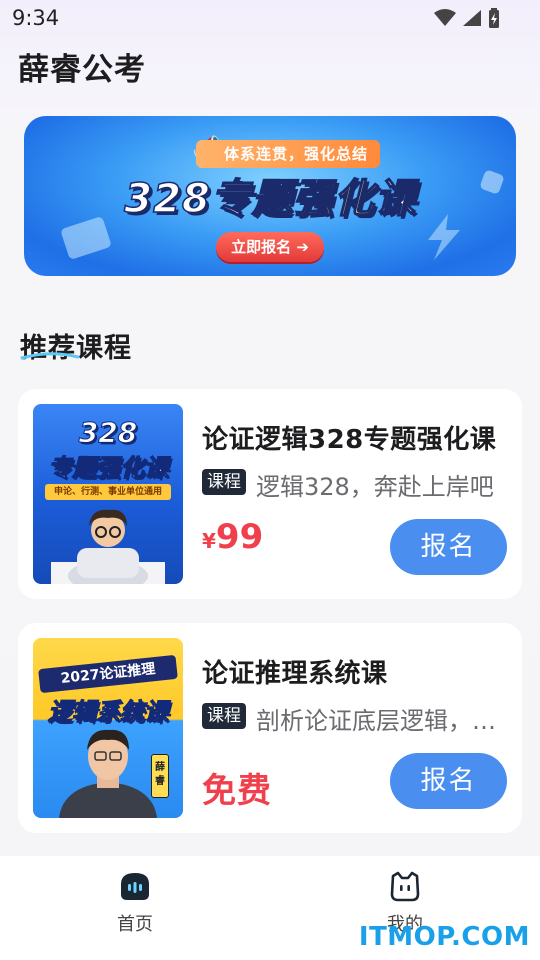 The height and width of the screenshot is (960, 540). I want to click on banner-title-prefix: 328专题, so click(208, 199).